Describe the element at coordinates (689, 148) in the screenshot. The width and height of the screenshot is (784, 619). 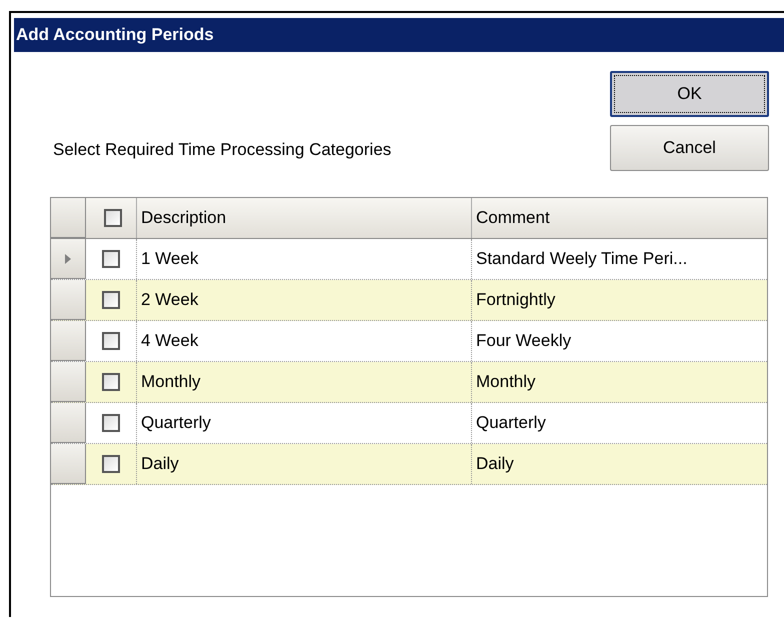
I see `dialog-button: Cancel` at that location.